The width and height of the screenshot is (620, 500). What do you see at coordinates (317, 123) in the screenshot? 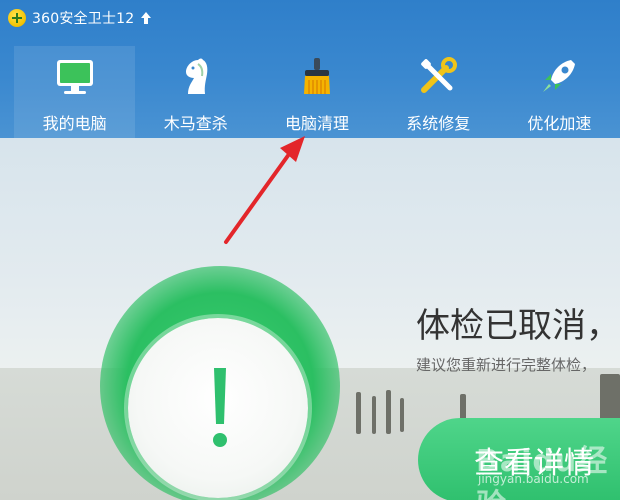
I see `nav-label: 电脑清理` at bounding box center [317, 123].